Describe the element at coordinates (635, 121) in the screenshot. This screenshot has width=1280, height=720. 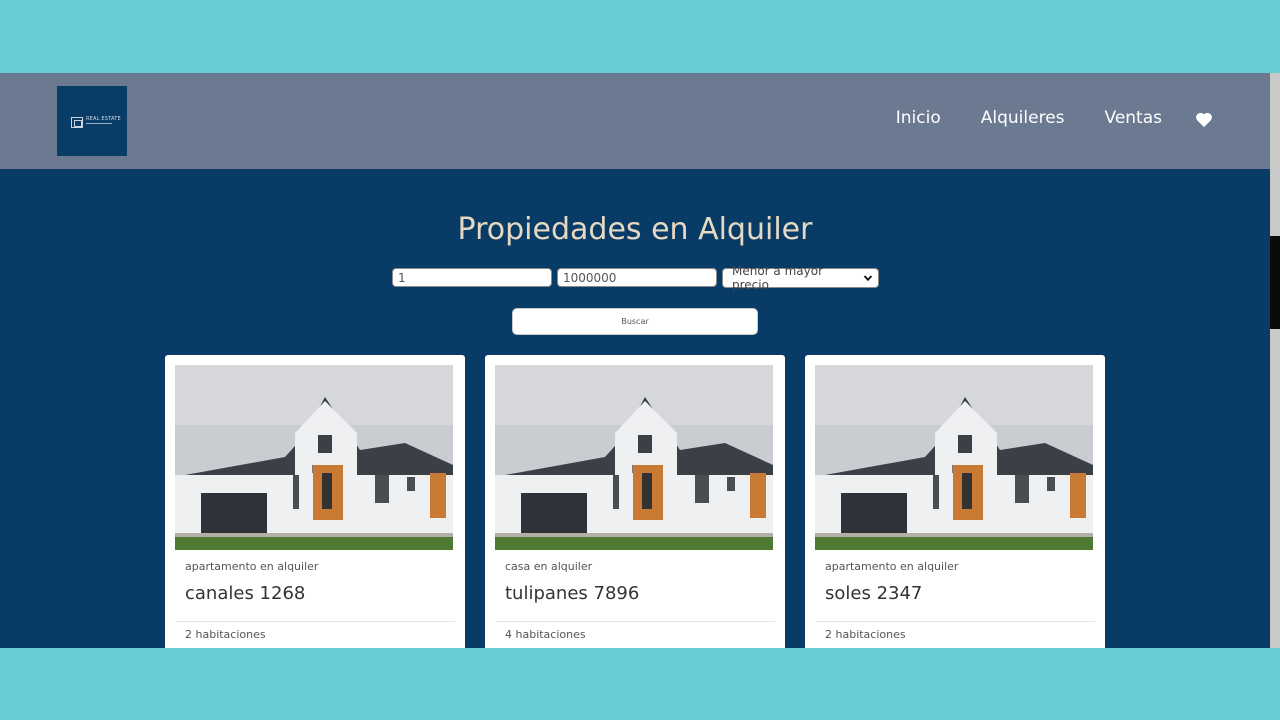
I see `navbar: REAL ESTATE Inicio Alquileres Ventas` at that location.